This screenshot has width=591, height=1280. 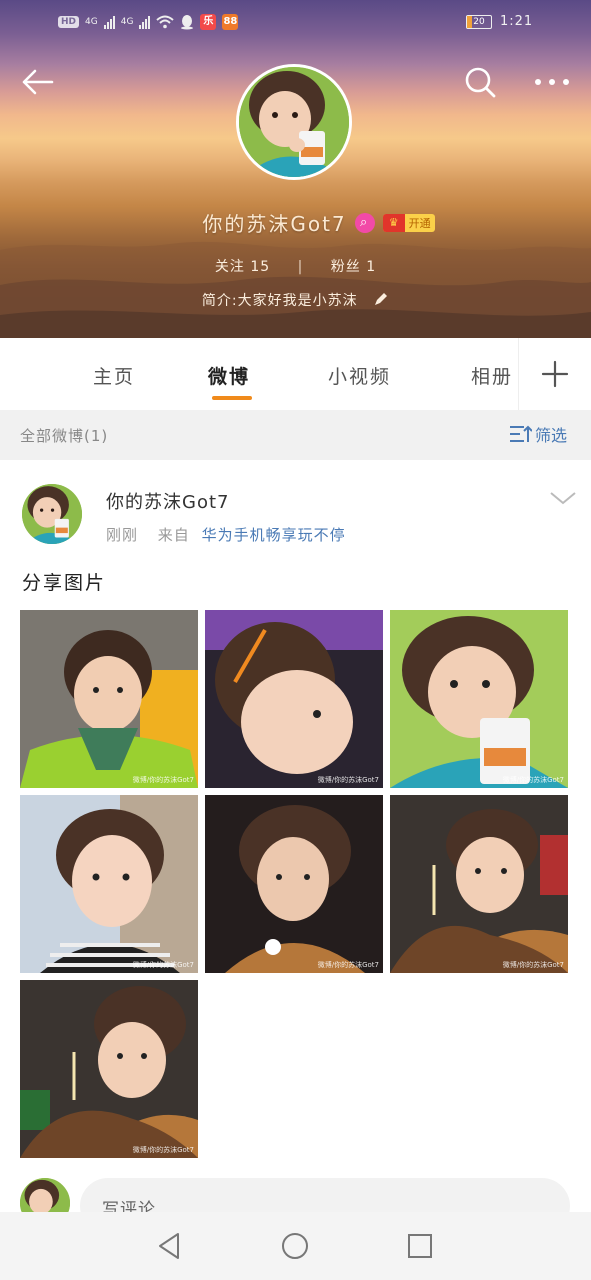 I want to click on filter-icon, so click(x=521, y=433).